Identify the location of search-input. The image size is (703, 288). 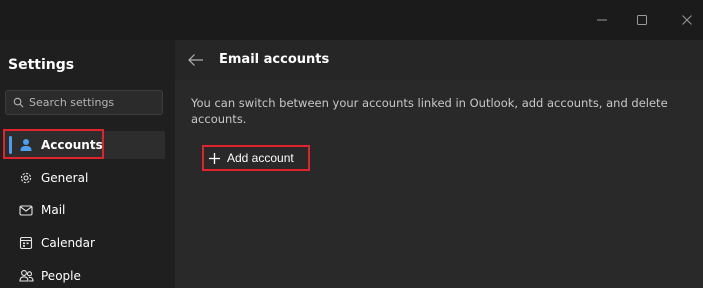
(94, 102).